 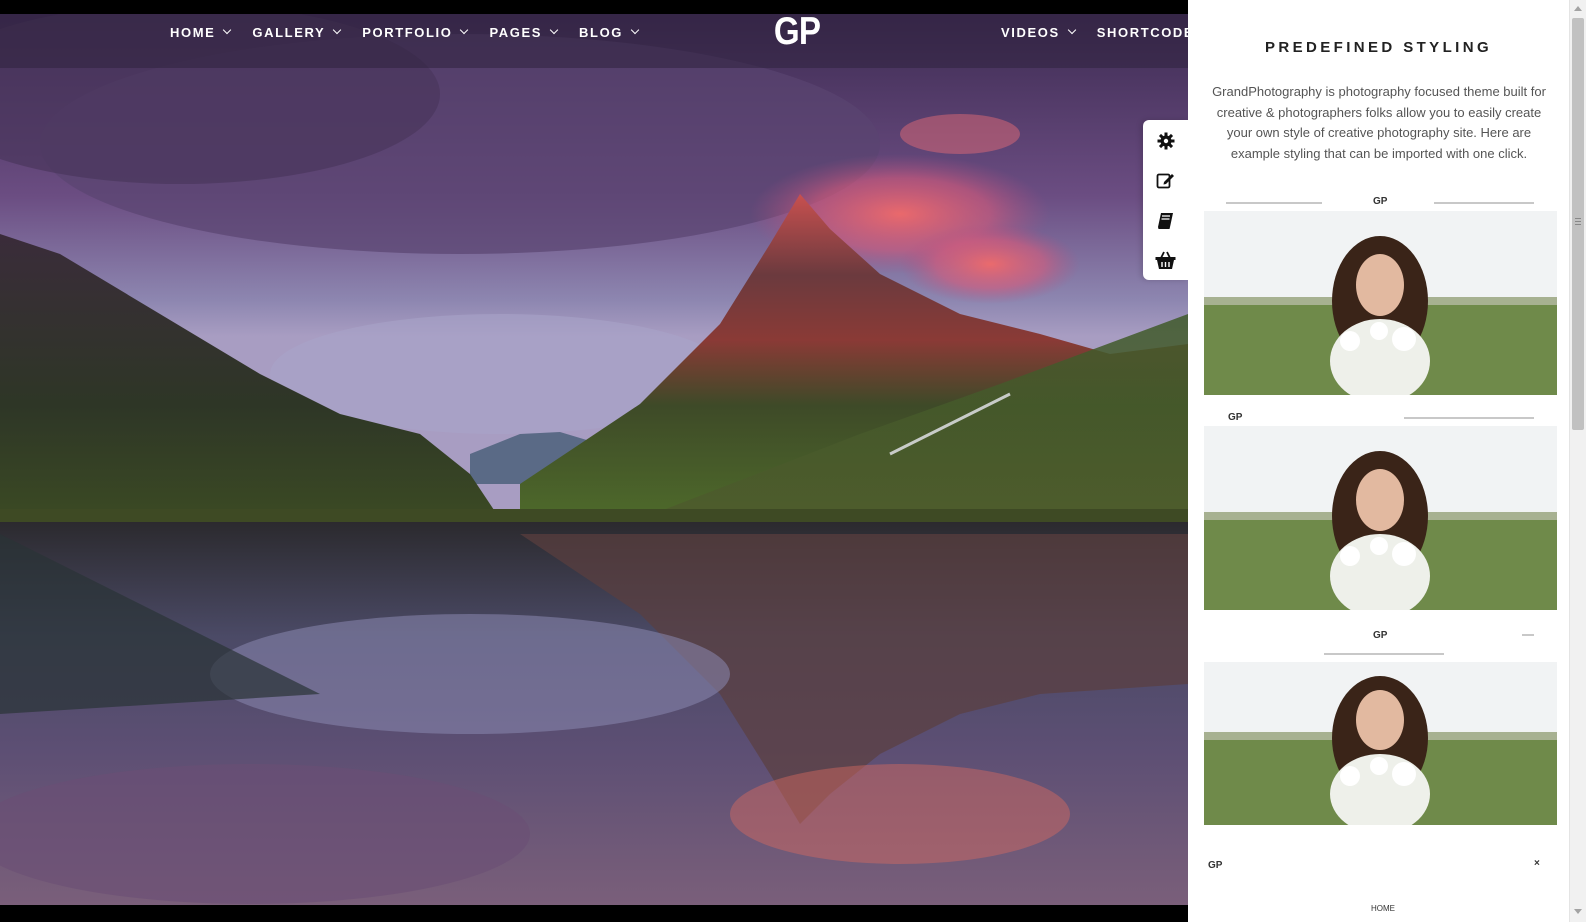 What do you see at coordinates (516, 32) in the screenshot?
I see `nav-item-label: PAGES` at bounding box center [516, 32].